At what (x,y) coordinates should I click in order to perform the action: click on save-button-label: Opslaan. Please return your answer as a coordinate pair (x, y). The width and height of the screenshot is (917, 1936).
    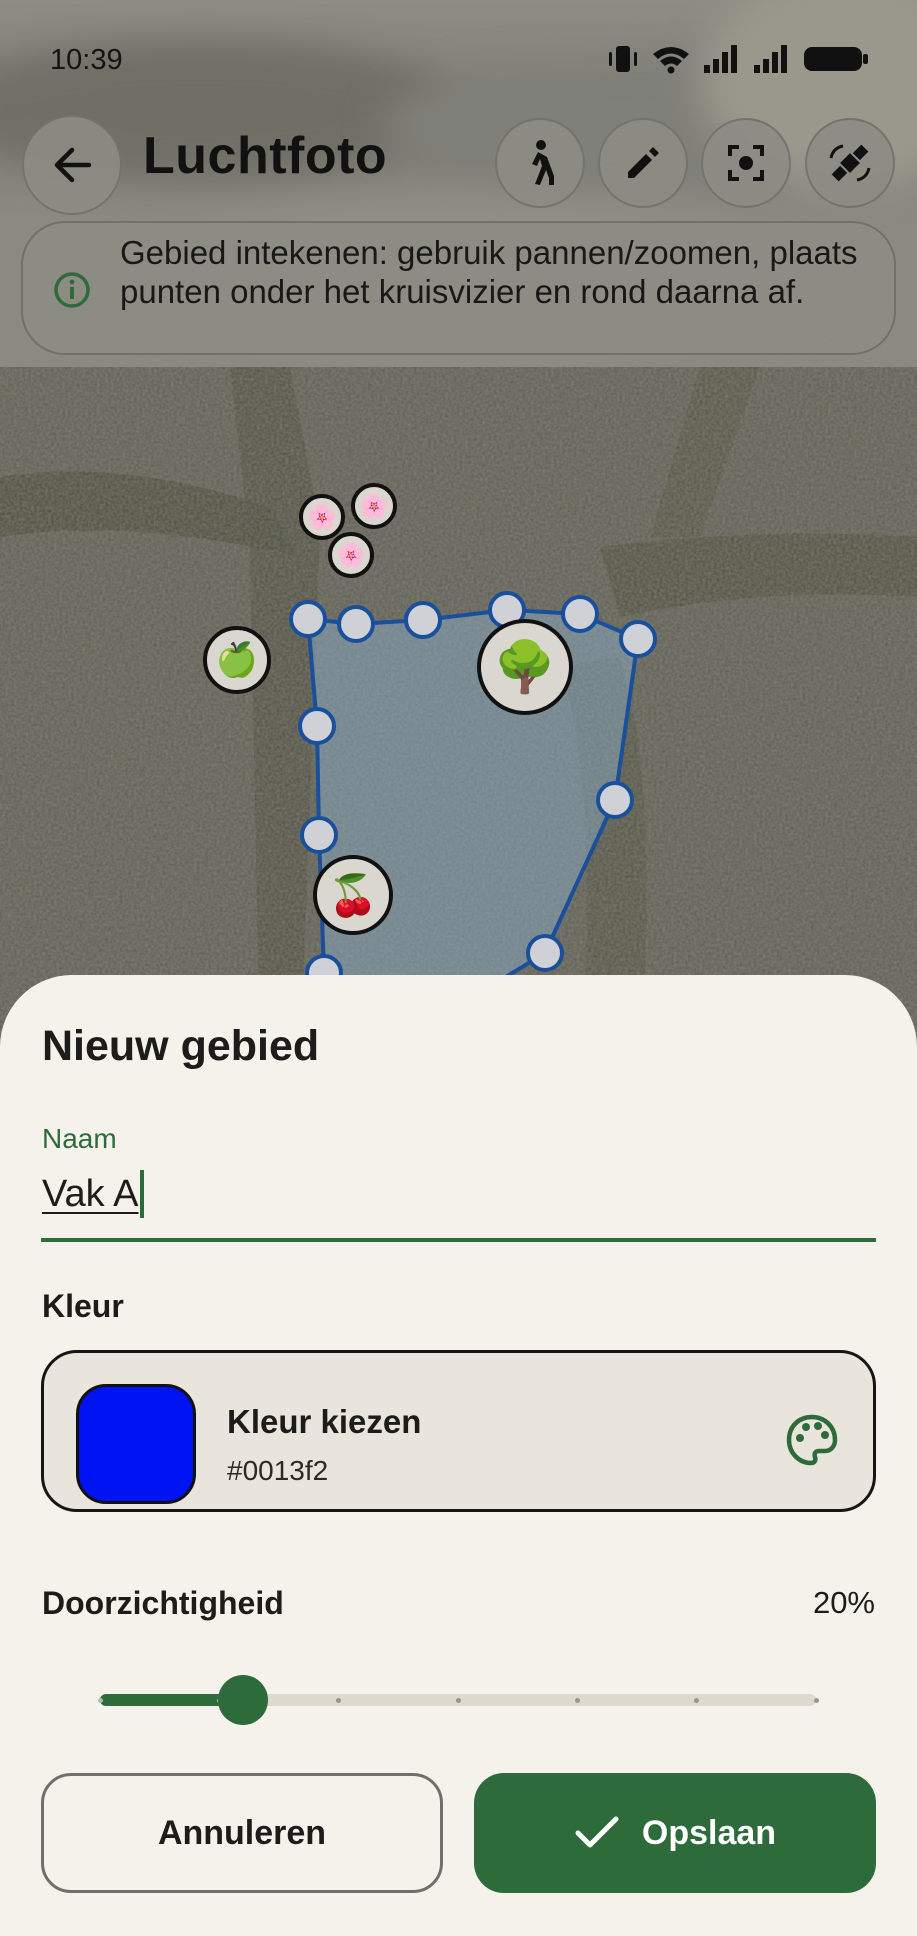
    Looking at the image, I should click on (709, 1832).